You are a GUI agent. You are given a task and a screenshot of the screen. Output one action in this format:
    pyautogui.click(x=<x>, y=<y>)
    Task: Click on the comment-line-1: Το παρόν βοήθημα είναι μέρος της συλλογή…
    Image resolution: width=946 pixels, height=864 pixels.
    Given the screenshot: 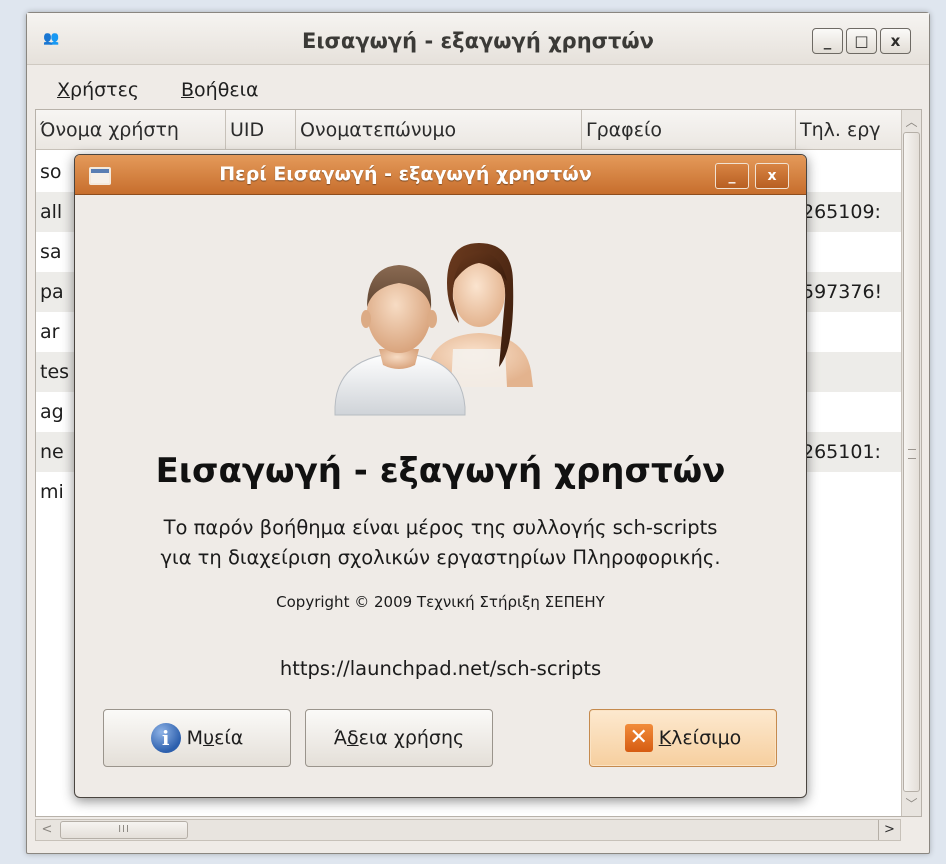 What is the action you would take?
    pyautogui.click(x=440, y=527)
    